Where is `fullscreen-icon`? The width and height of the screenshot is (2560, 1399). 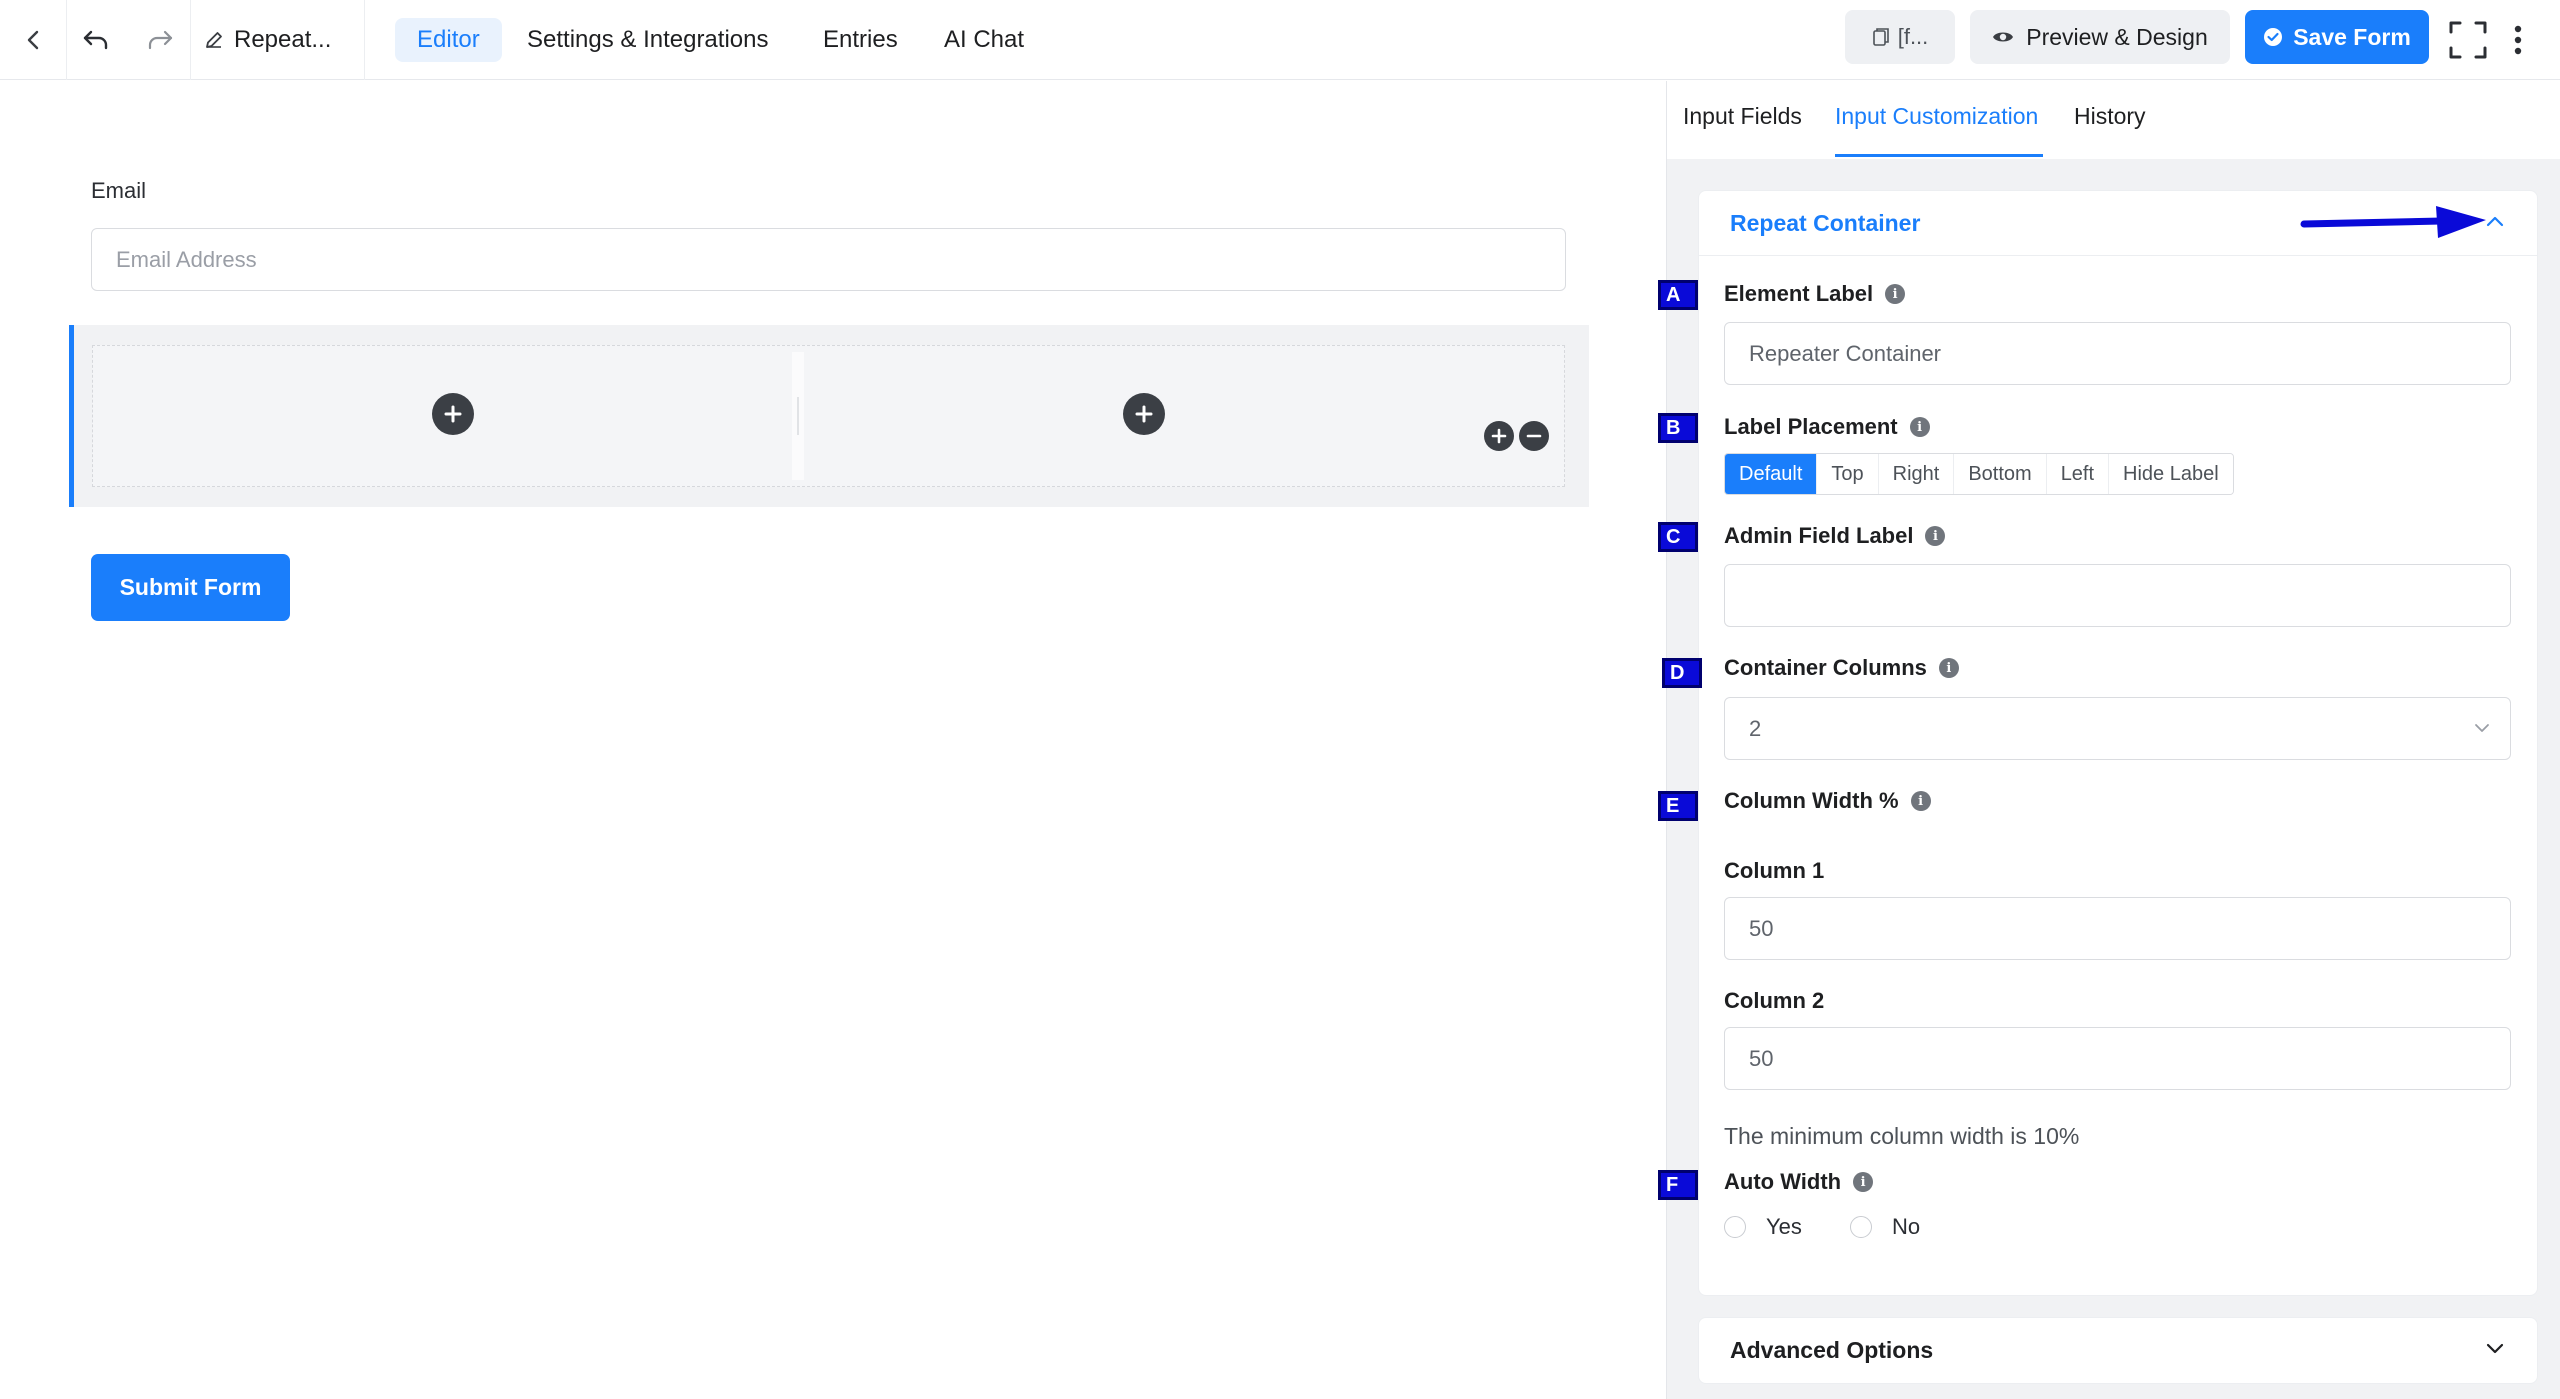 fullscreen-icon is located at coordinates (2468, 40).